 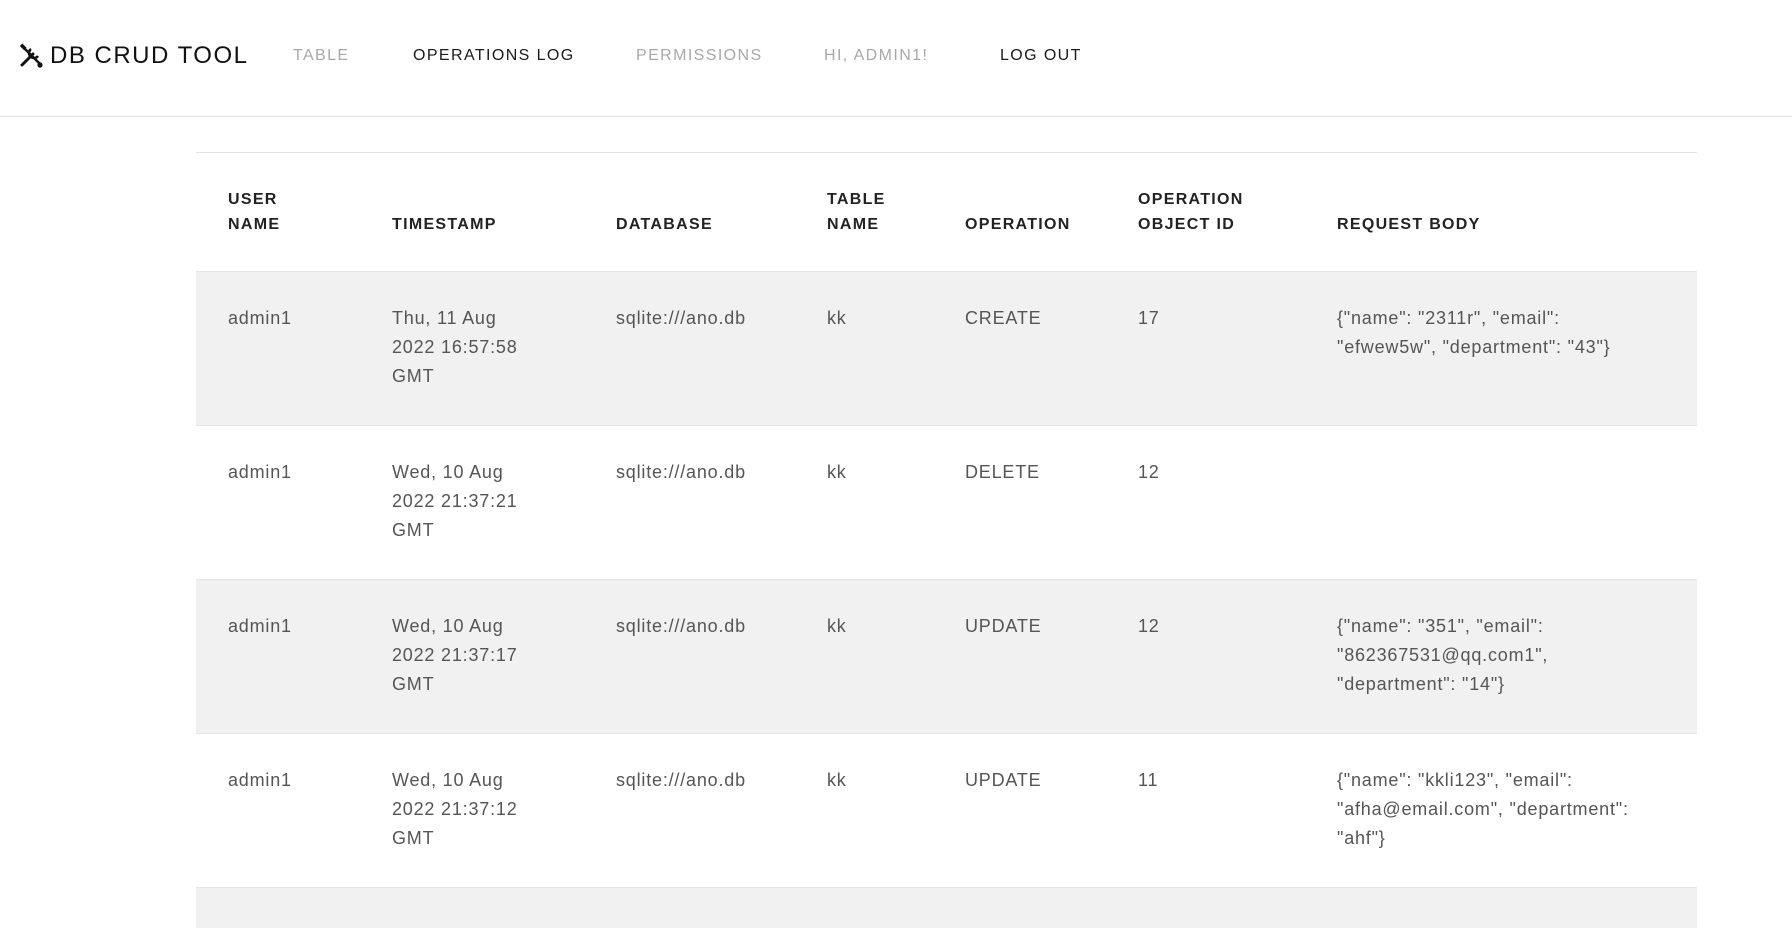 What do you see at coordinates (472, 347) in the screenshot?
I see `cell-timestamp: Thu, 11 Aug 2022 16:57:58 GMT` at bounding box center [472, 347].